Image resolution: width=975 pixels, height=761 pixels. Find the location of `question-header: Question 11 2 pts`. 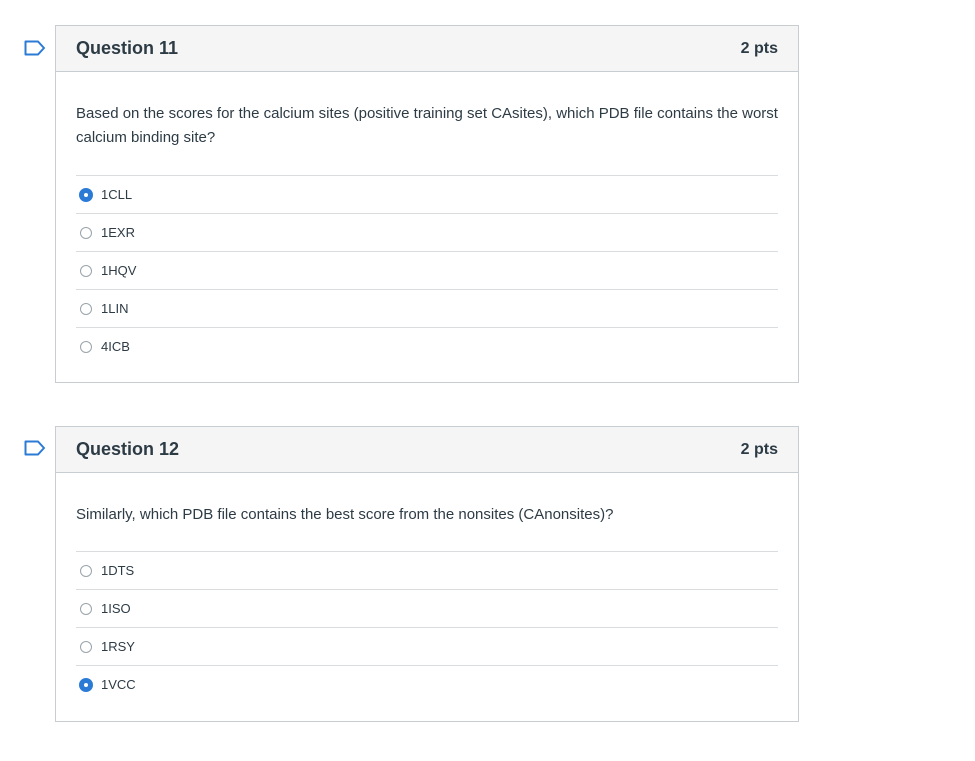

question-header: Question 11 2 pts is located at coordinates (427, 49).